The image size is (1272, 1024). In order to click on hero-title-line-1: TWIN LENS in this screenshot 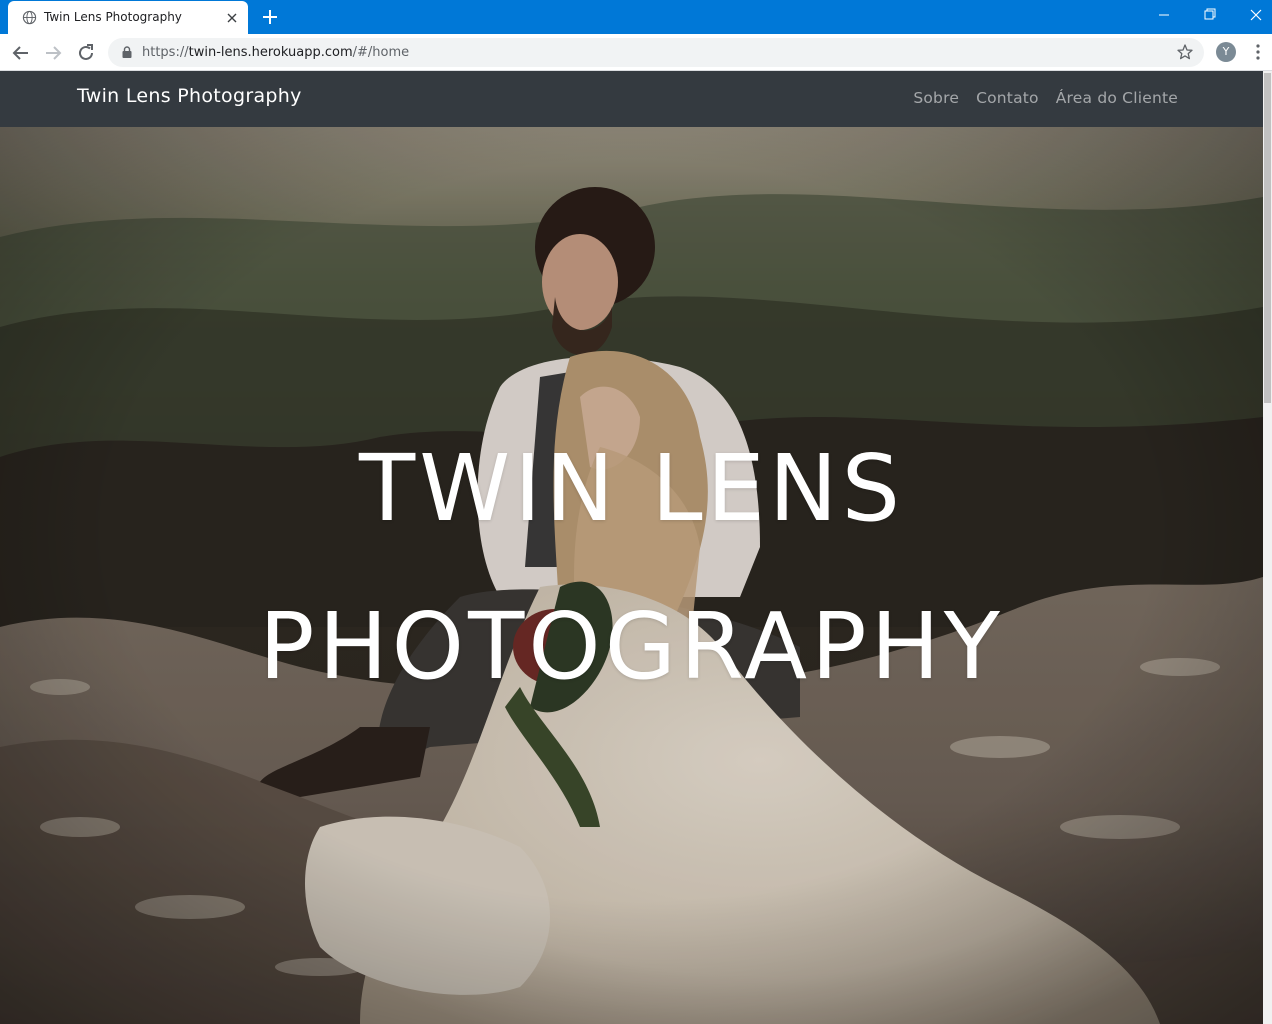, I will do `click(631, 488)`.